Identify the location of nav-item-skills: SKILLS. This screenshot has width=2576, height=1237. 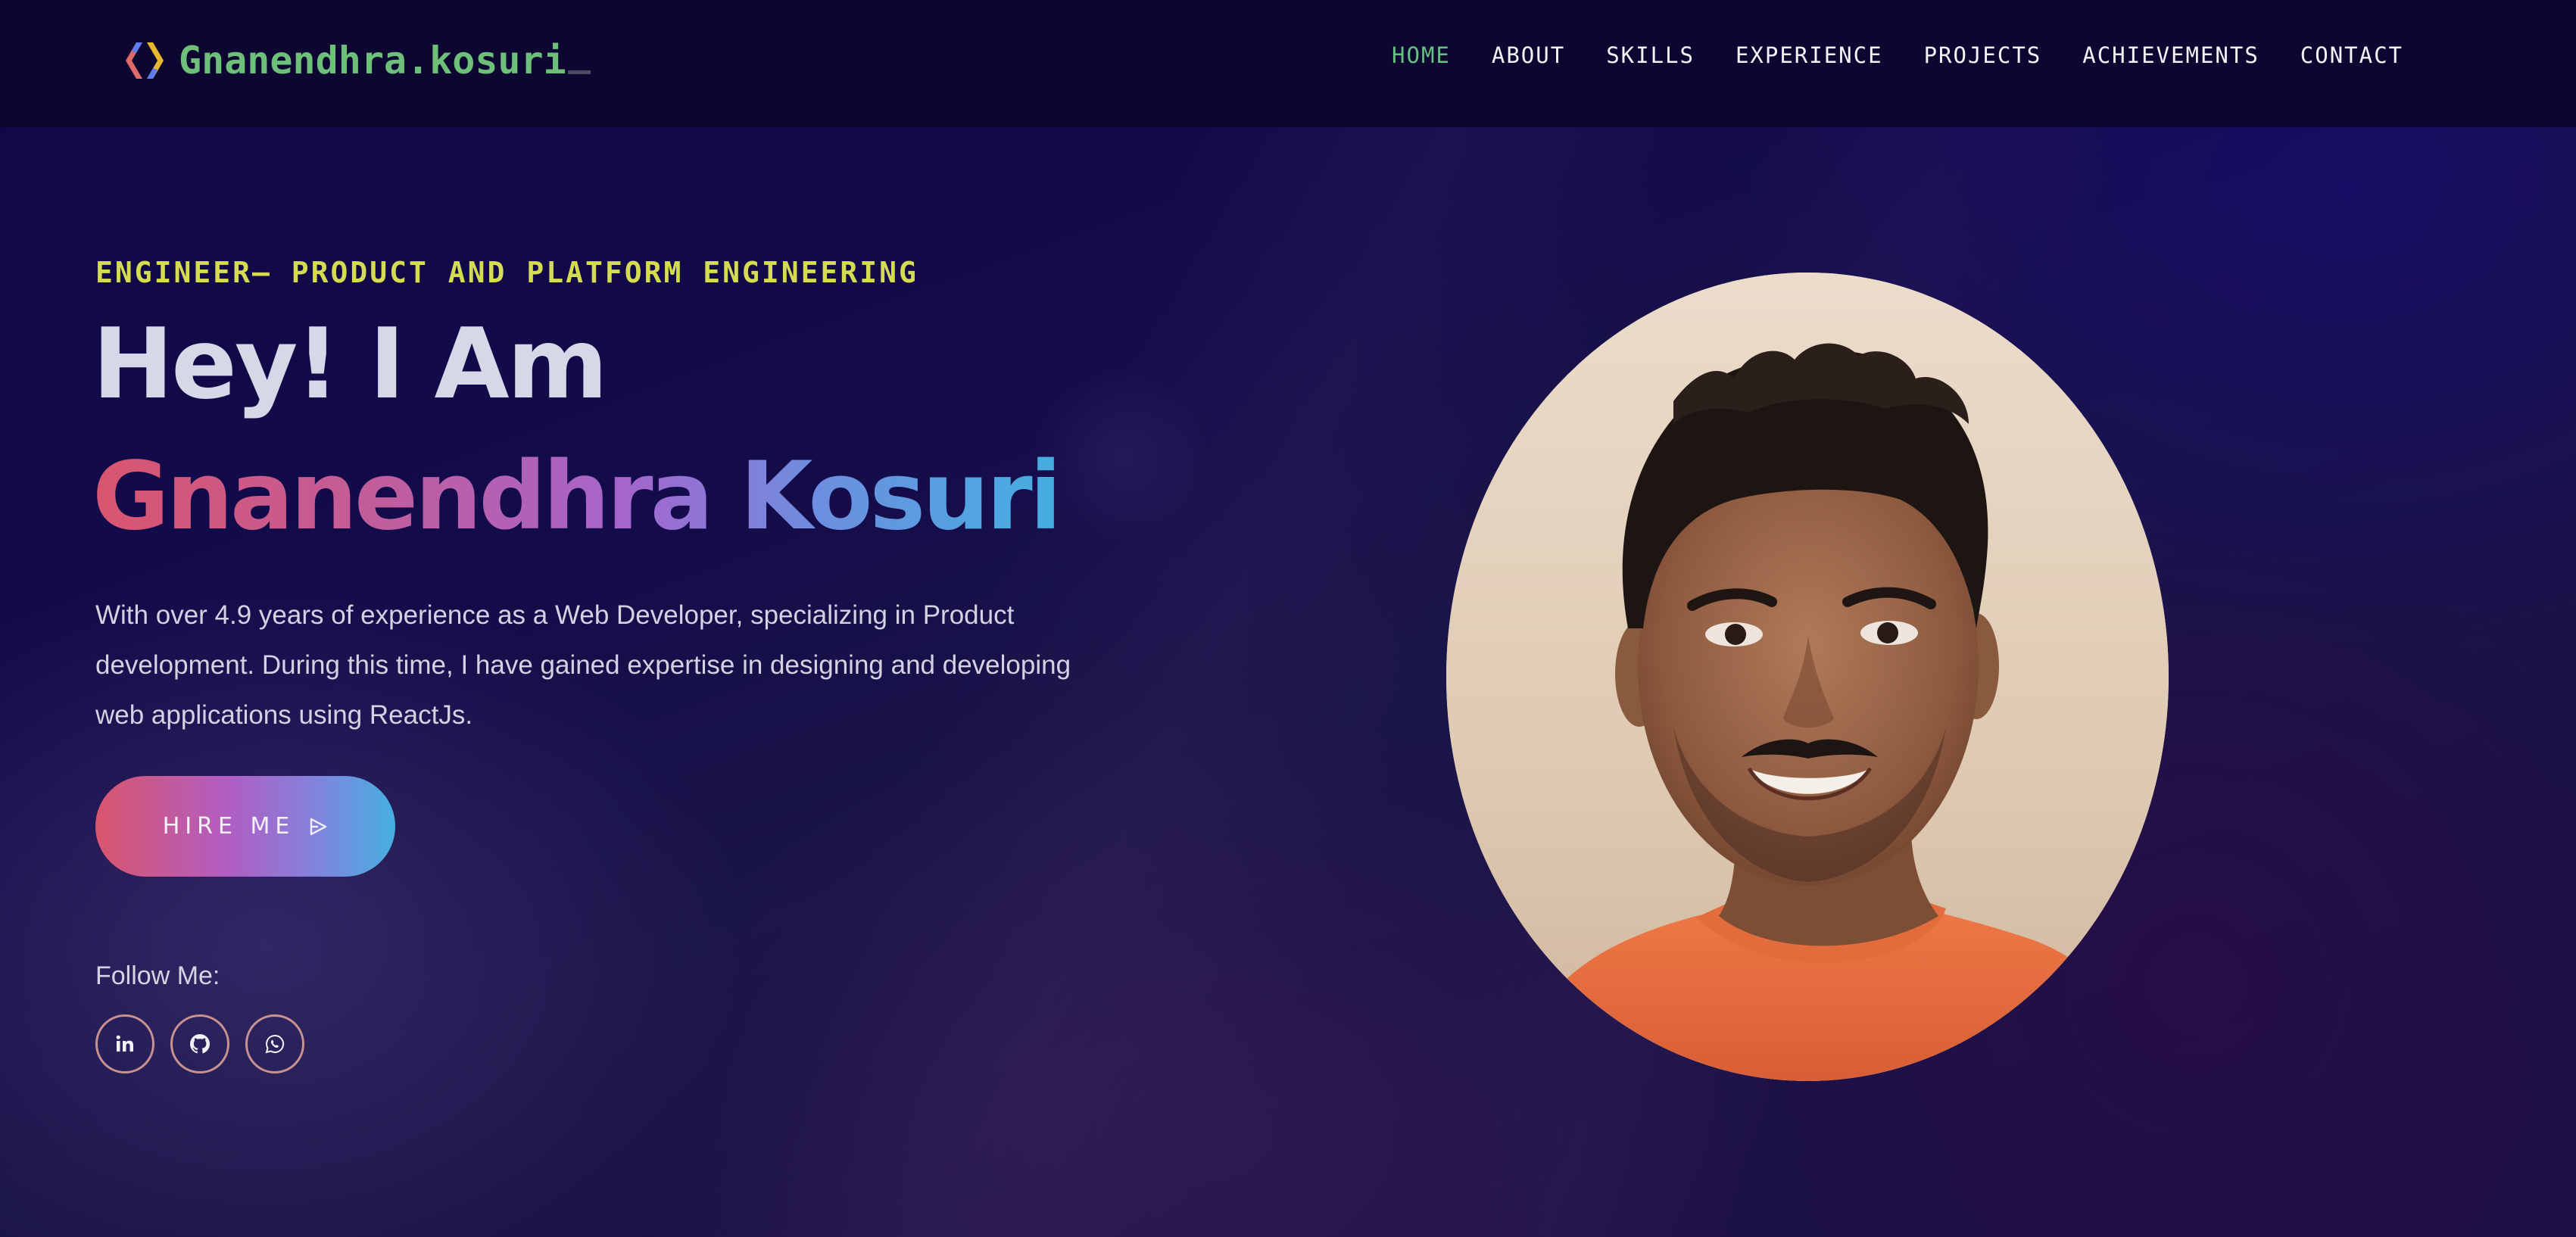
(1650, 55).